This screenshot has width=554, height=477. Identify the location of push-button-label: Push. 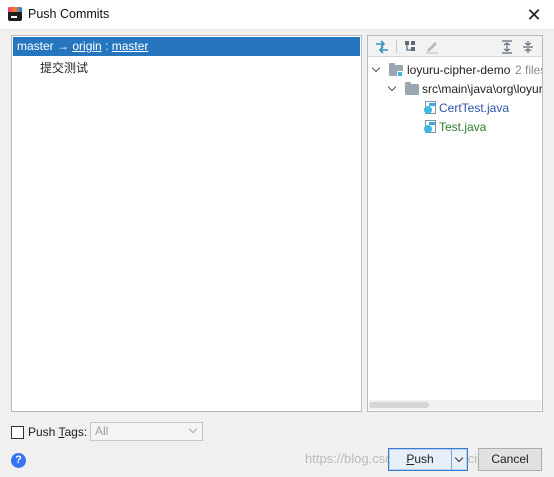
(420, 459).